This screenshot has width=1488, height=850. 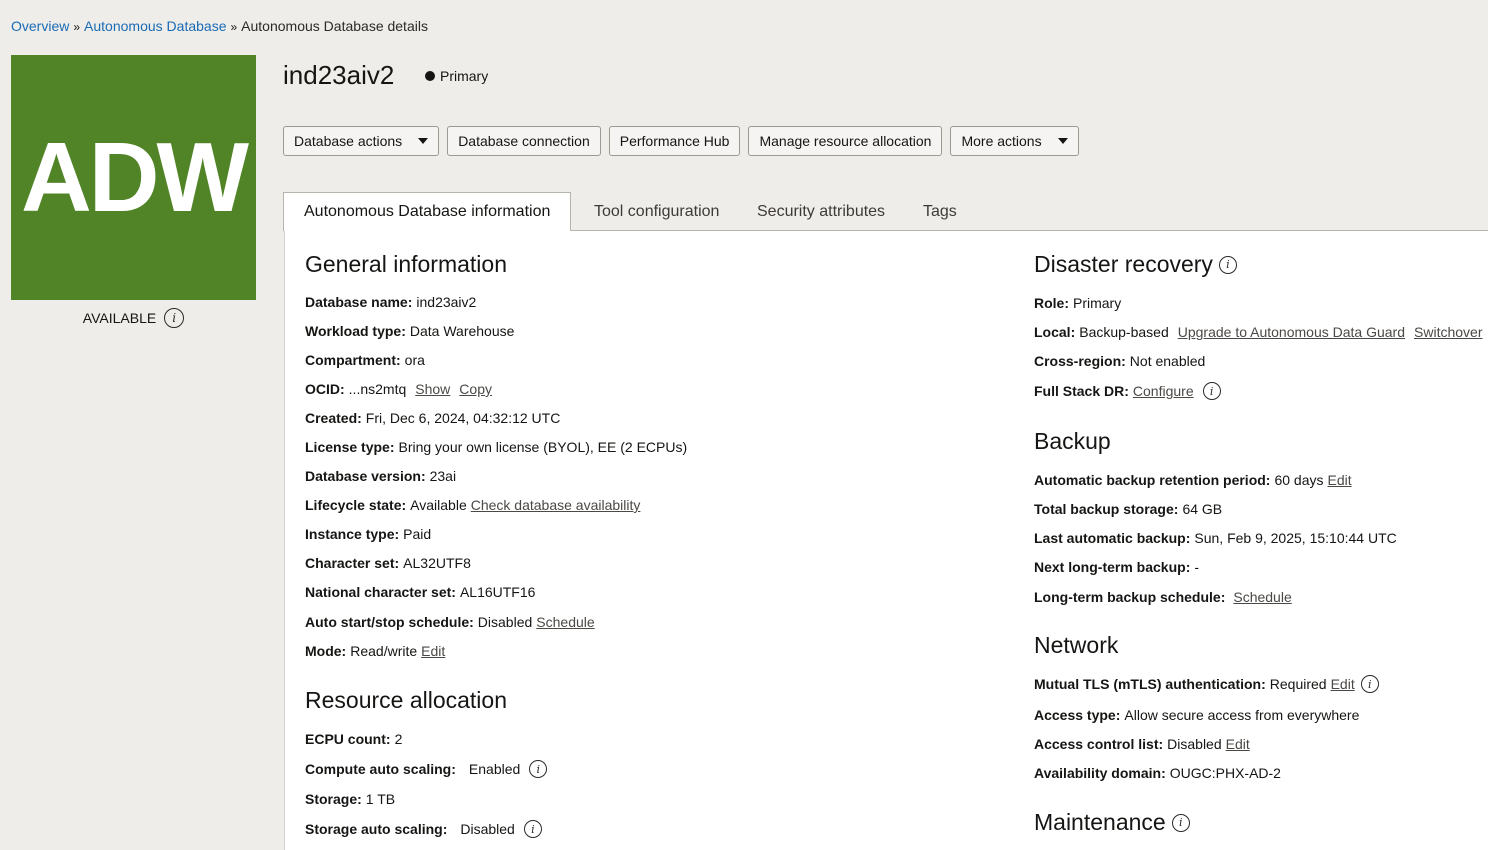 I want to click on ocid-row: OCID: ...ns2mtq Show Copy, so click(x=398, y=389).